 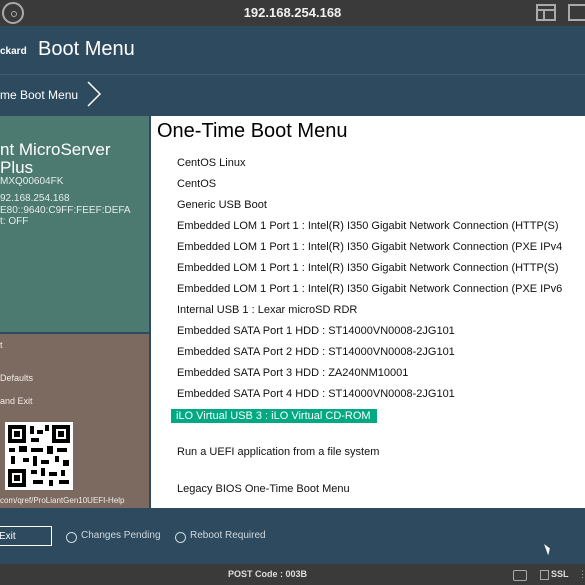 What do you see at coordinates (544, 575) in the screenshot?
I see `lock-icon` at bounding box center [544, 575].